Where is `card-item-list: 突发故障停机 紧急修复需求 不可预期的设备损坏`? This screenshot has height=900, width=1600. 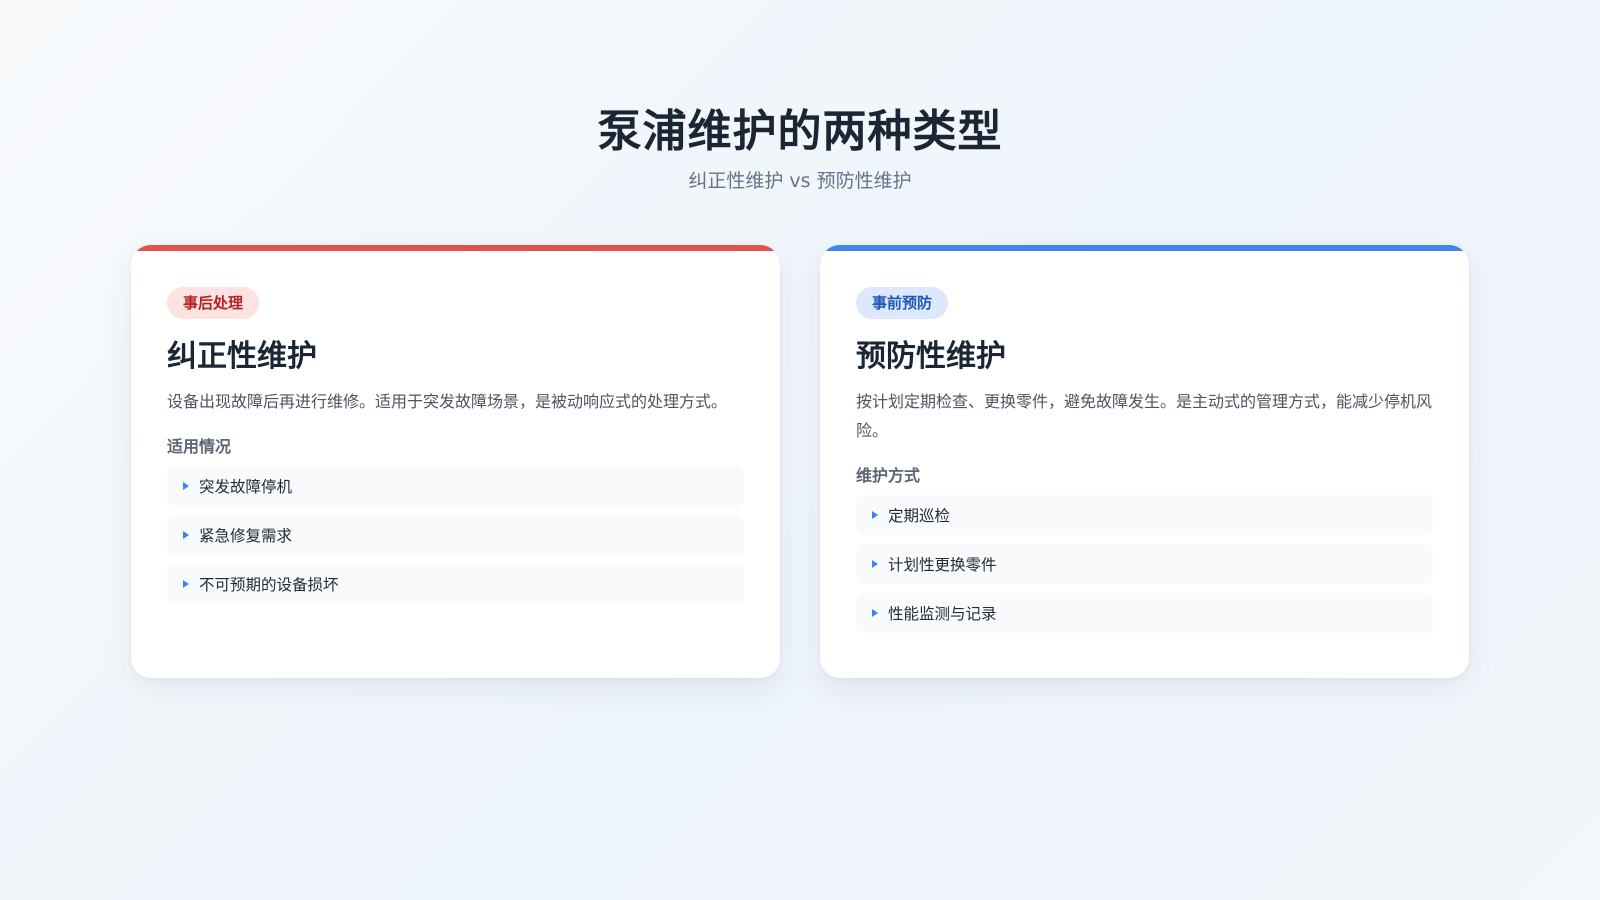 card-item-list: 突发故障停机 紧急修复需求 不可预期的设备损坏 is located at coordinates (455, 535).